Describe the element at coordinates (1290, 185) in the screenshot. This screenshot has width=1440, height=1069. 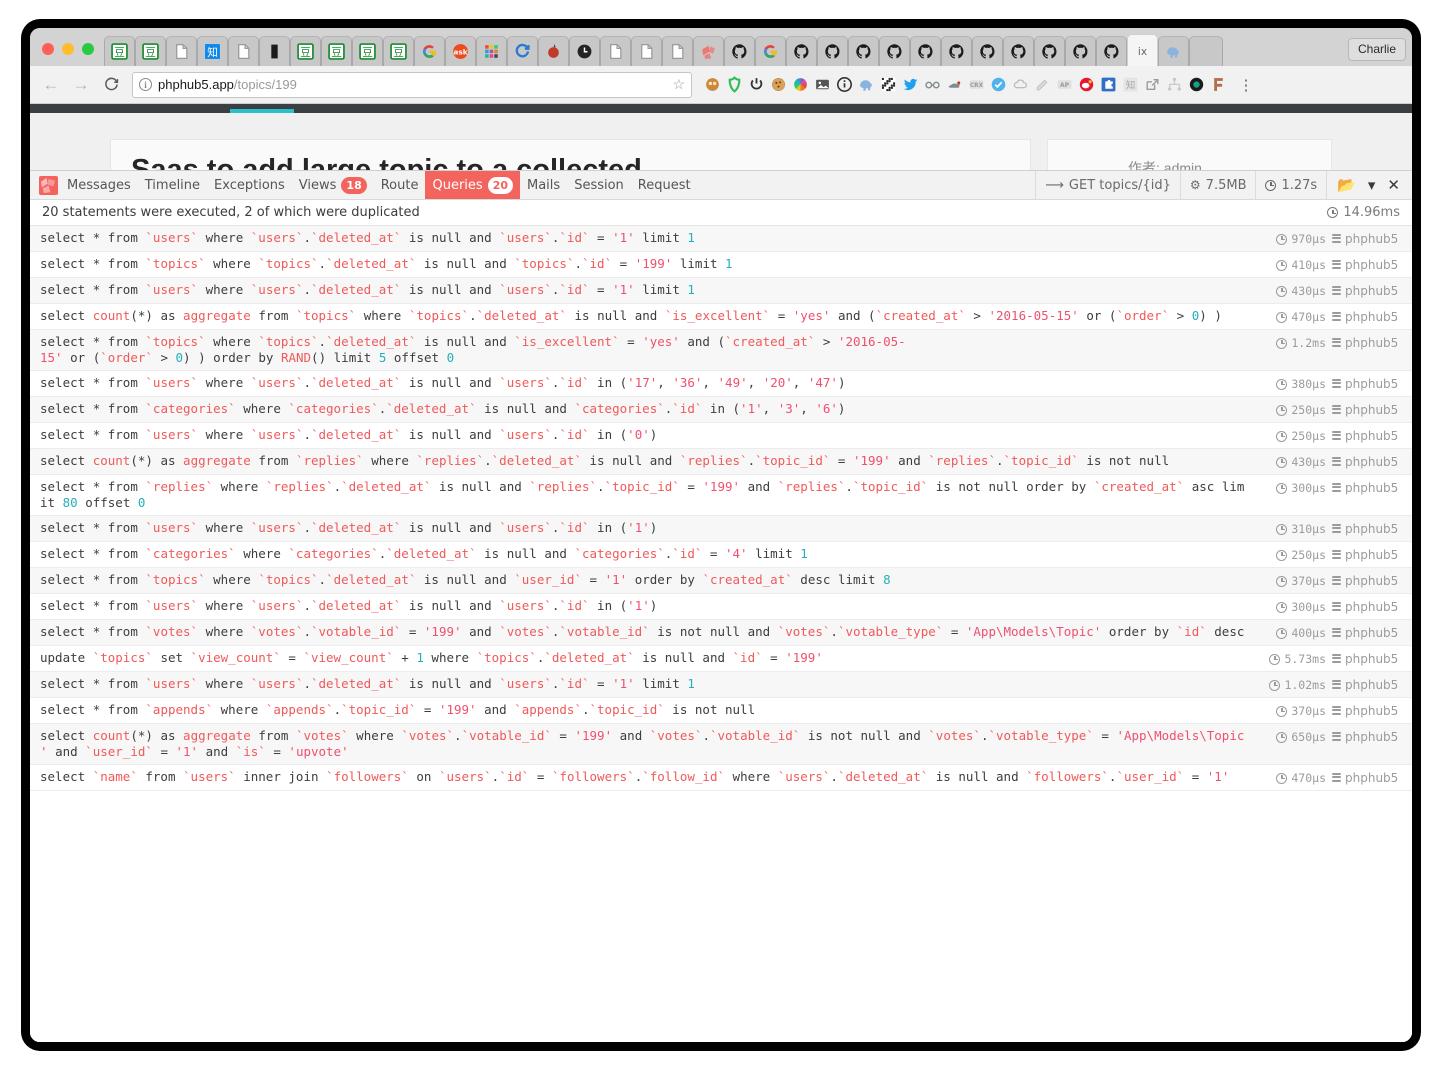
I see `request-time-indicator: 1.27s` at that location.